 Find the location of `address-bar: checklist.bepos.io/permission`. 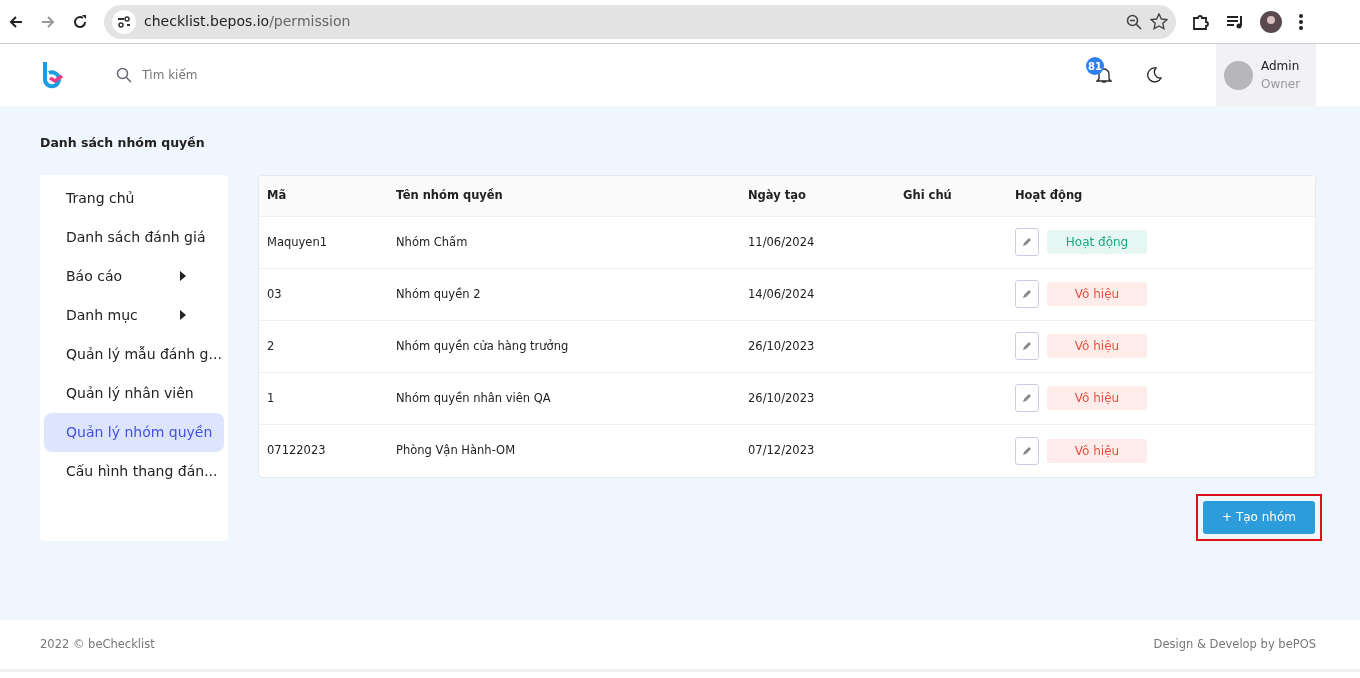

address-bar: checklist.bepos.io/permission is located at coordinates (640, 21).